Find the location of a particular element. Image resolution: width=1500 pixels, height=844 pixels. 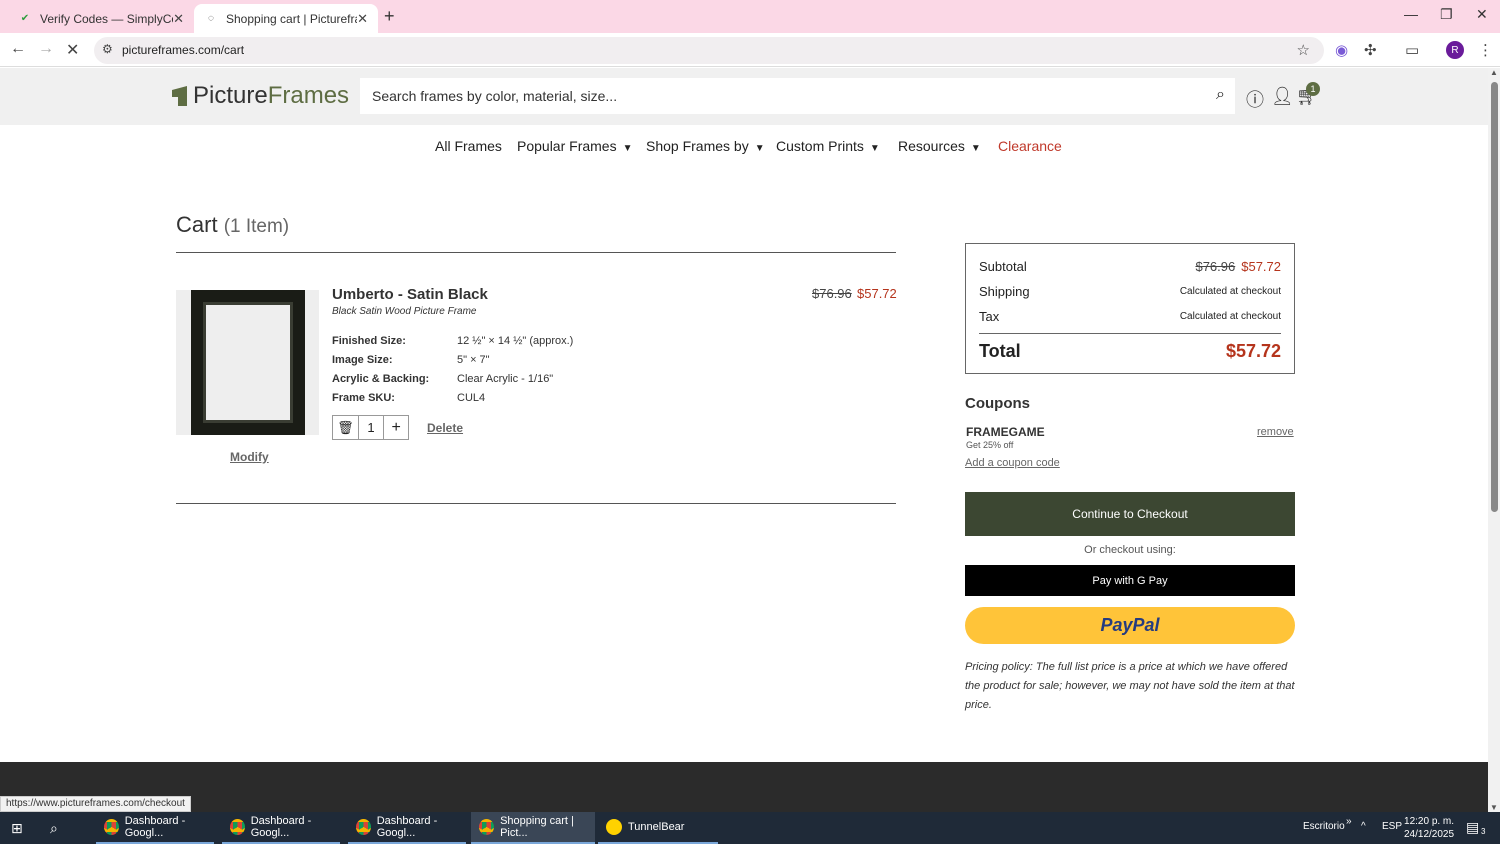

extensions-puzzle-icon: ✣ is located at coordinates (1370, 50).